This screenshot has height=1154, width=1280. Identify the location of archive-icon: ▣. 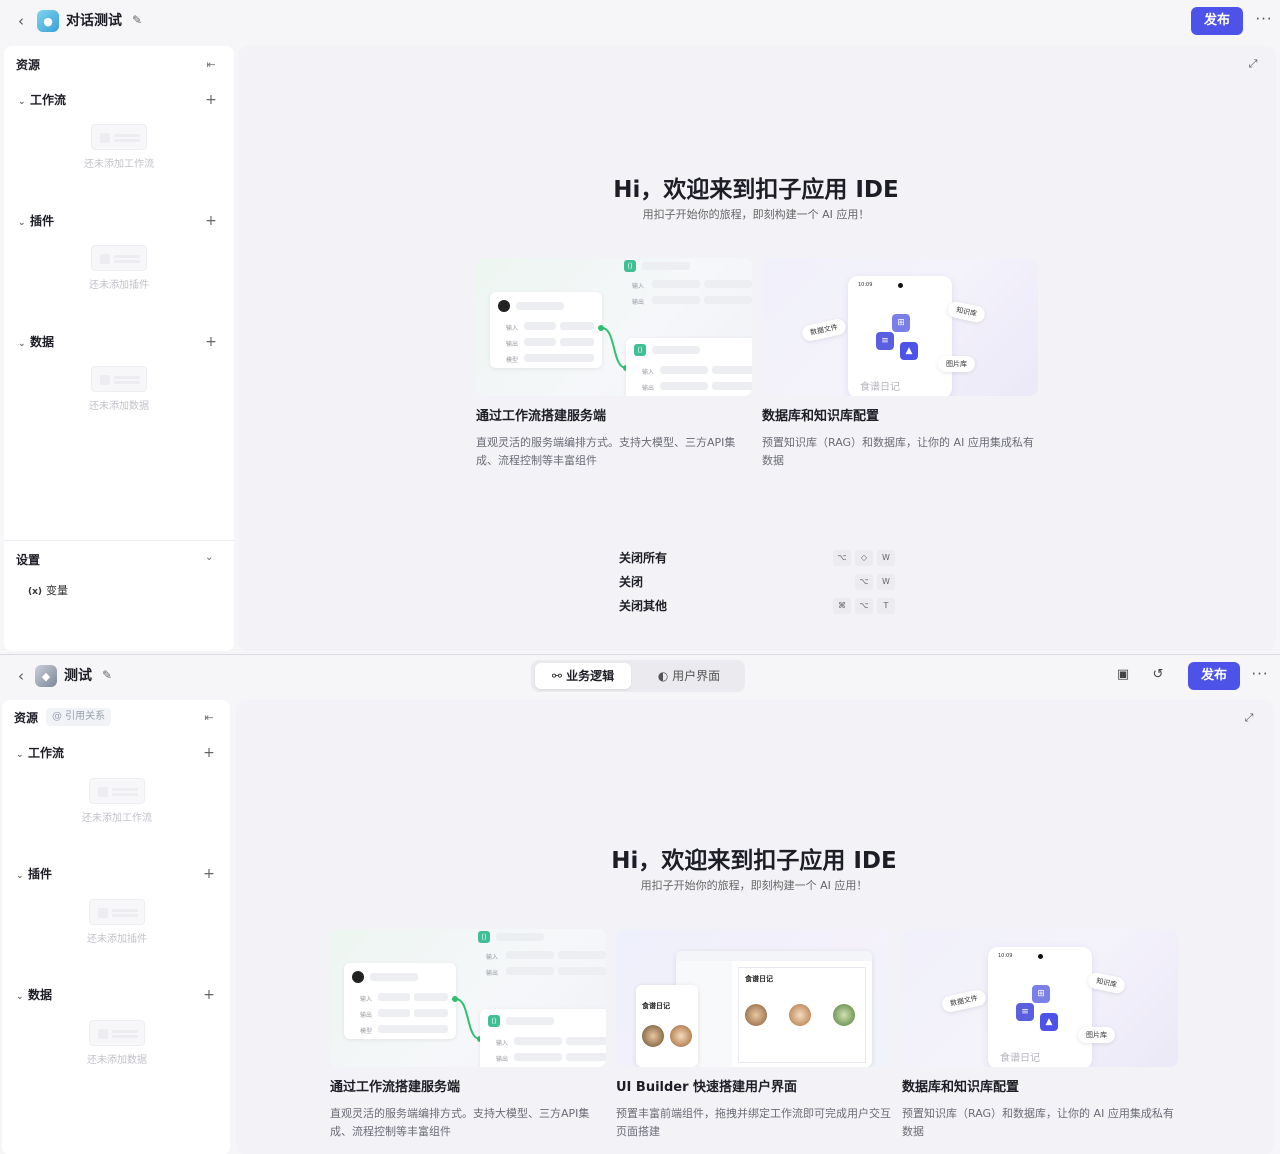
(1123, 675).